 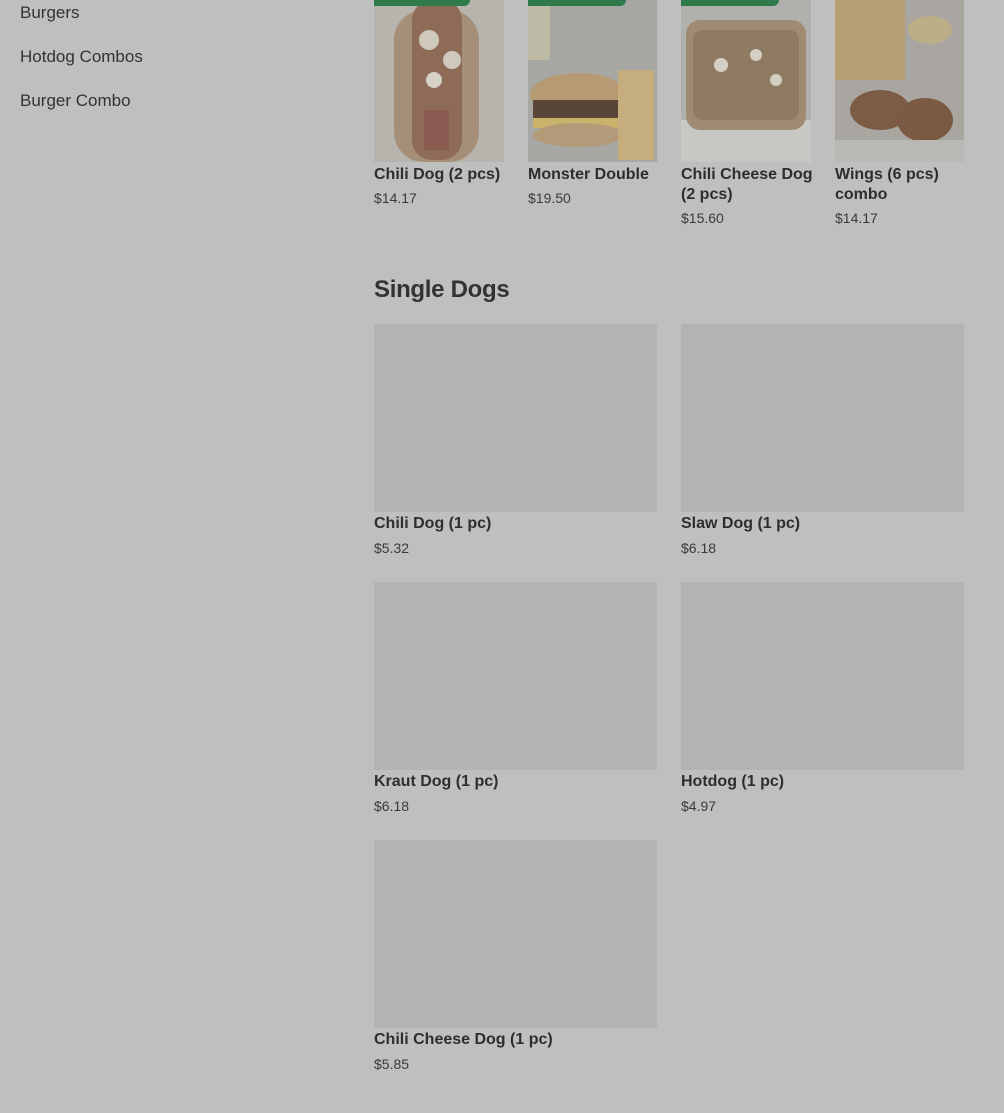 What do you see at coordinates (81, 57) in the screenshot?
I see `sidebar-item-hotdog-combos: Hotdog Combos` at bounding box center [81, 57].